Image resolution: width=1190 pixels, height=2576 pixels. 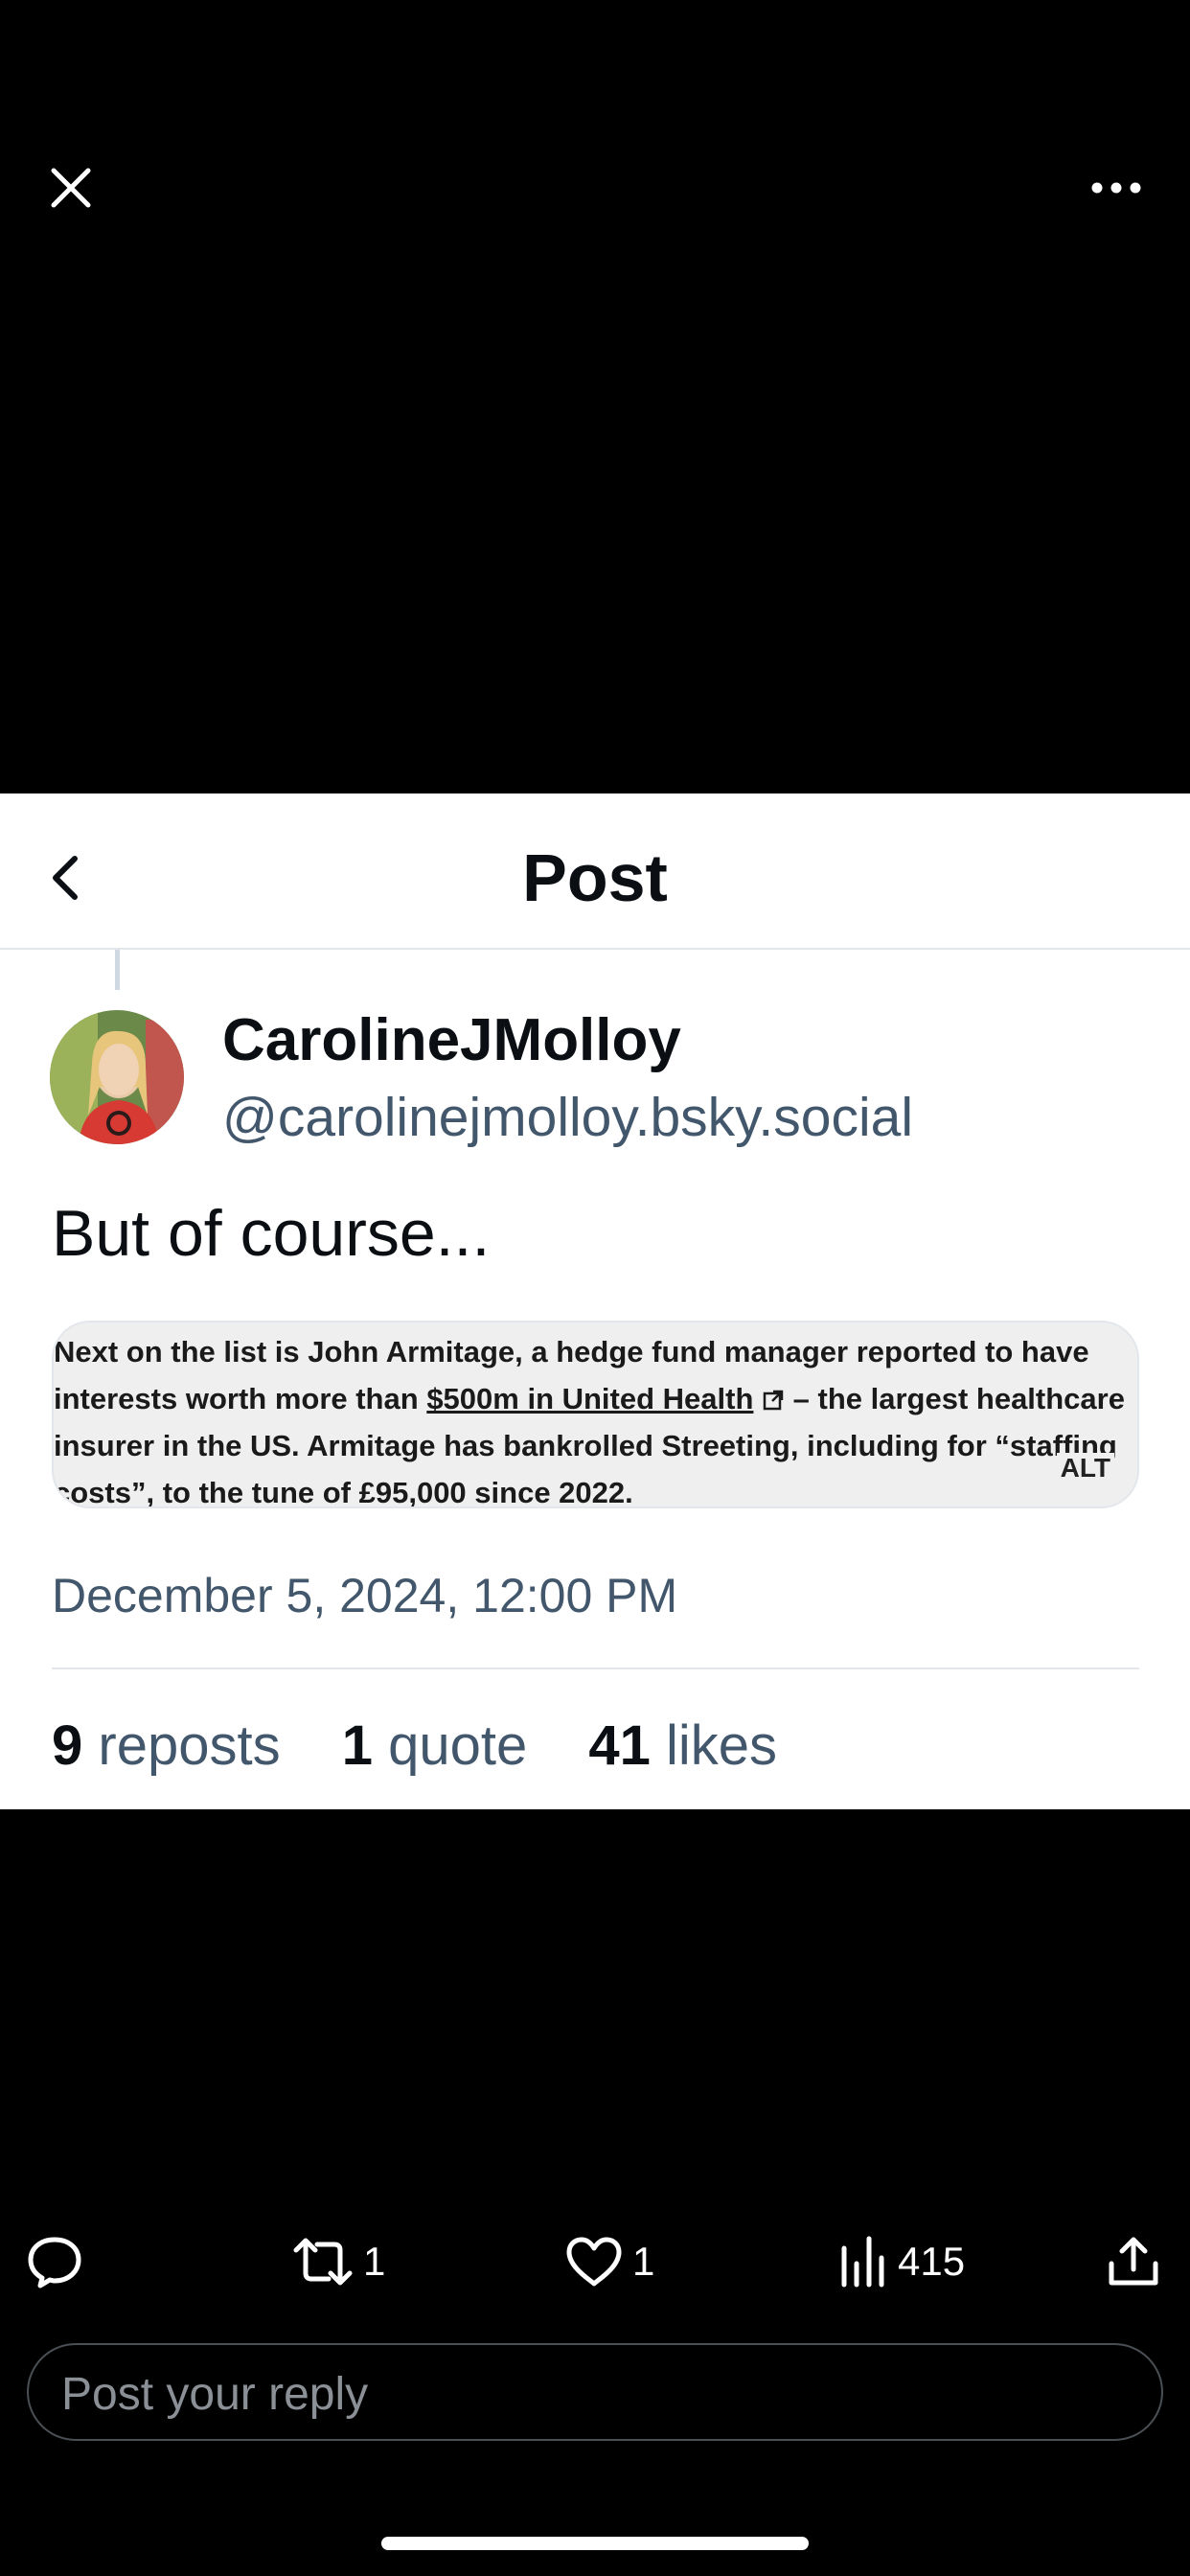 What do you see at coordinates (595, 877) in the screenshot?
I see `page-title: Post` at bounding box center [595, 877].